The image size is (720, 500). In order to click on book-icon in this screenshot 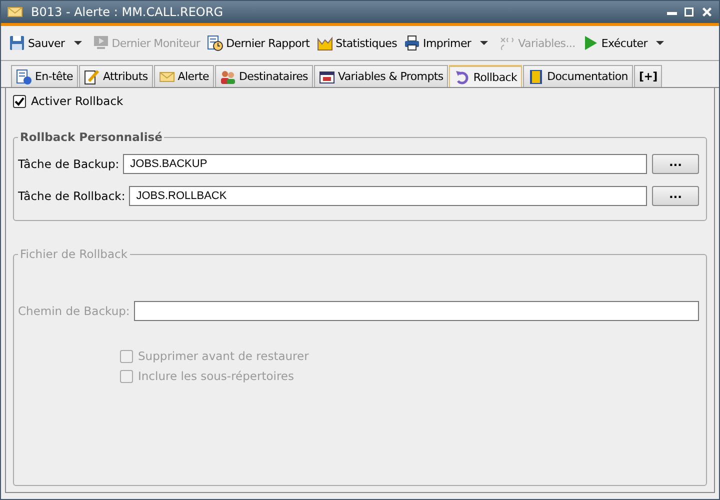, I will do `click(536, 76)`.